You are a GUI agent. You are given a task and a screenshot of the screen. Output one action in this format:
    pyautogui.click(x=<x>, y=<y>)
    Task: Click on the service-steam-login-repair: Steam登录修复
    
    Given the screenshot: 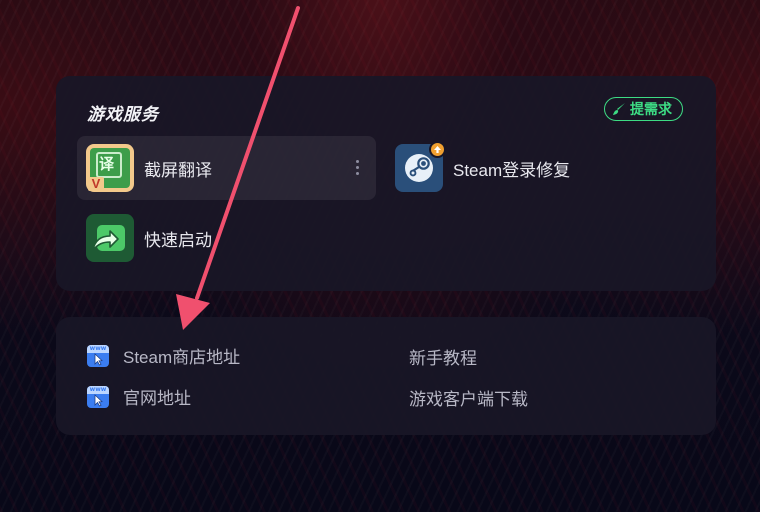 What is the action you would take?
    pyautogui.click(x=526, y=168)
    